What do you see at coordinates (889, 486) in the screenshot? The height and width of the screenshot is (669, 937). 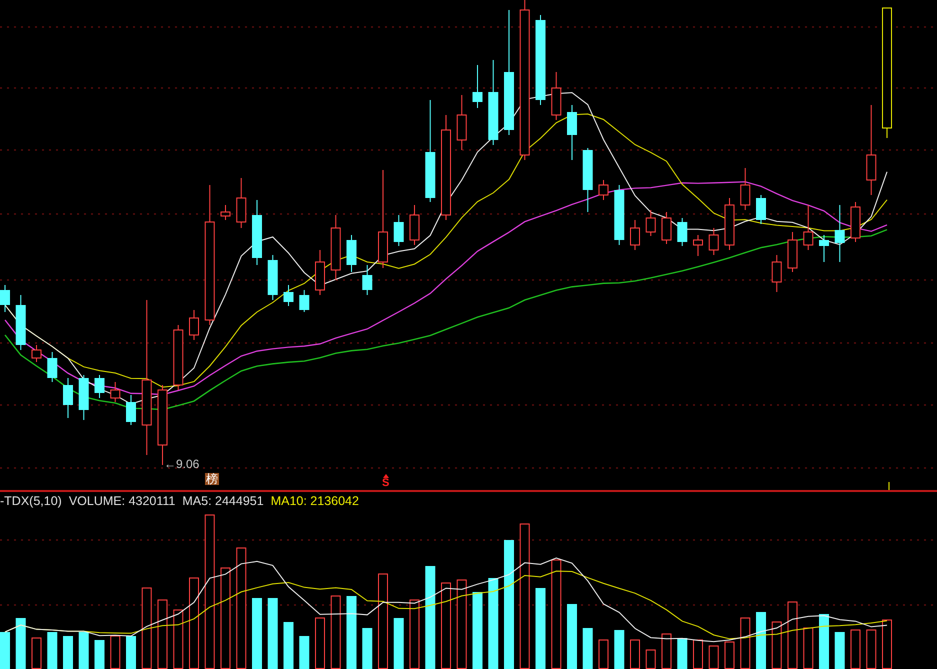 I see `tick-mark` at bounding box center [889, 486].